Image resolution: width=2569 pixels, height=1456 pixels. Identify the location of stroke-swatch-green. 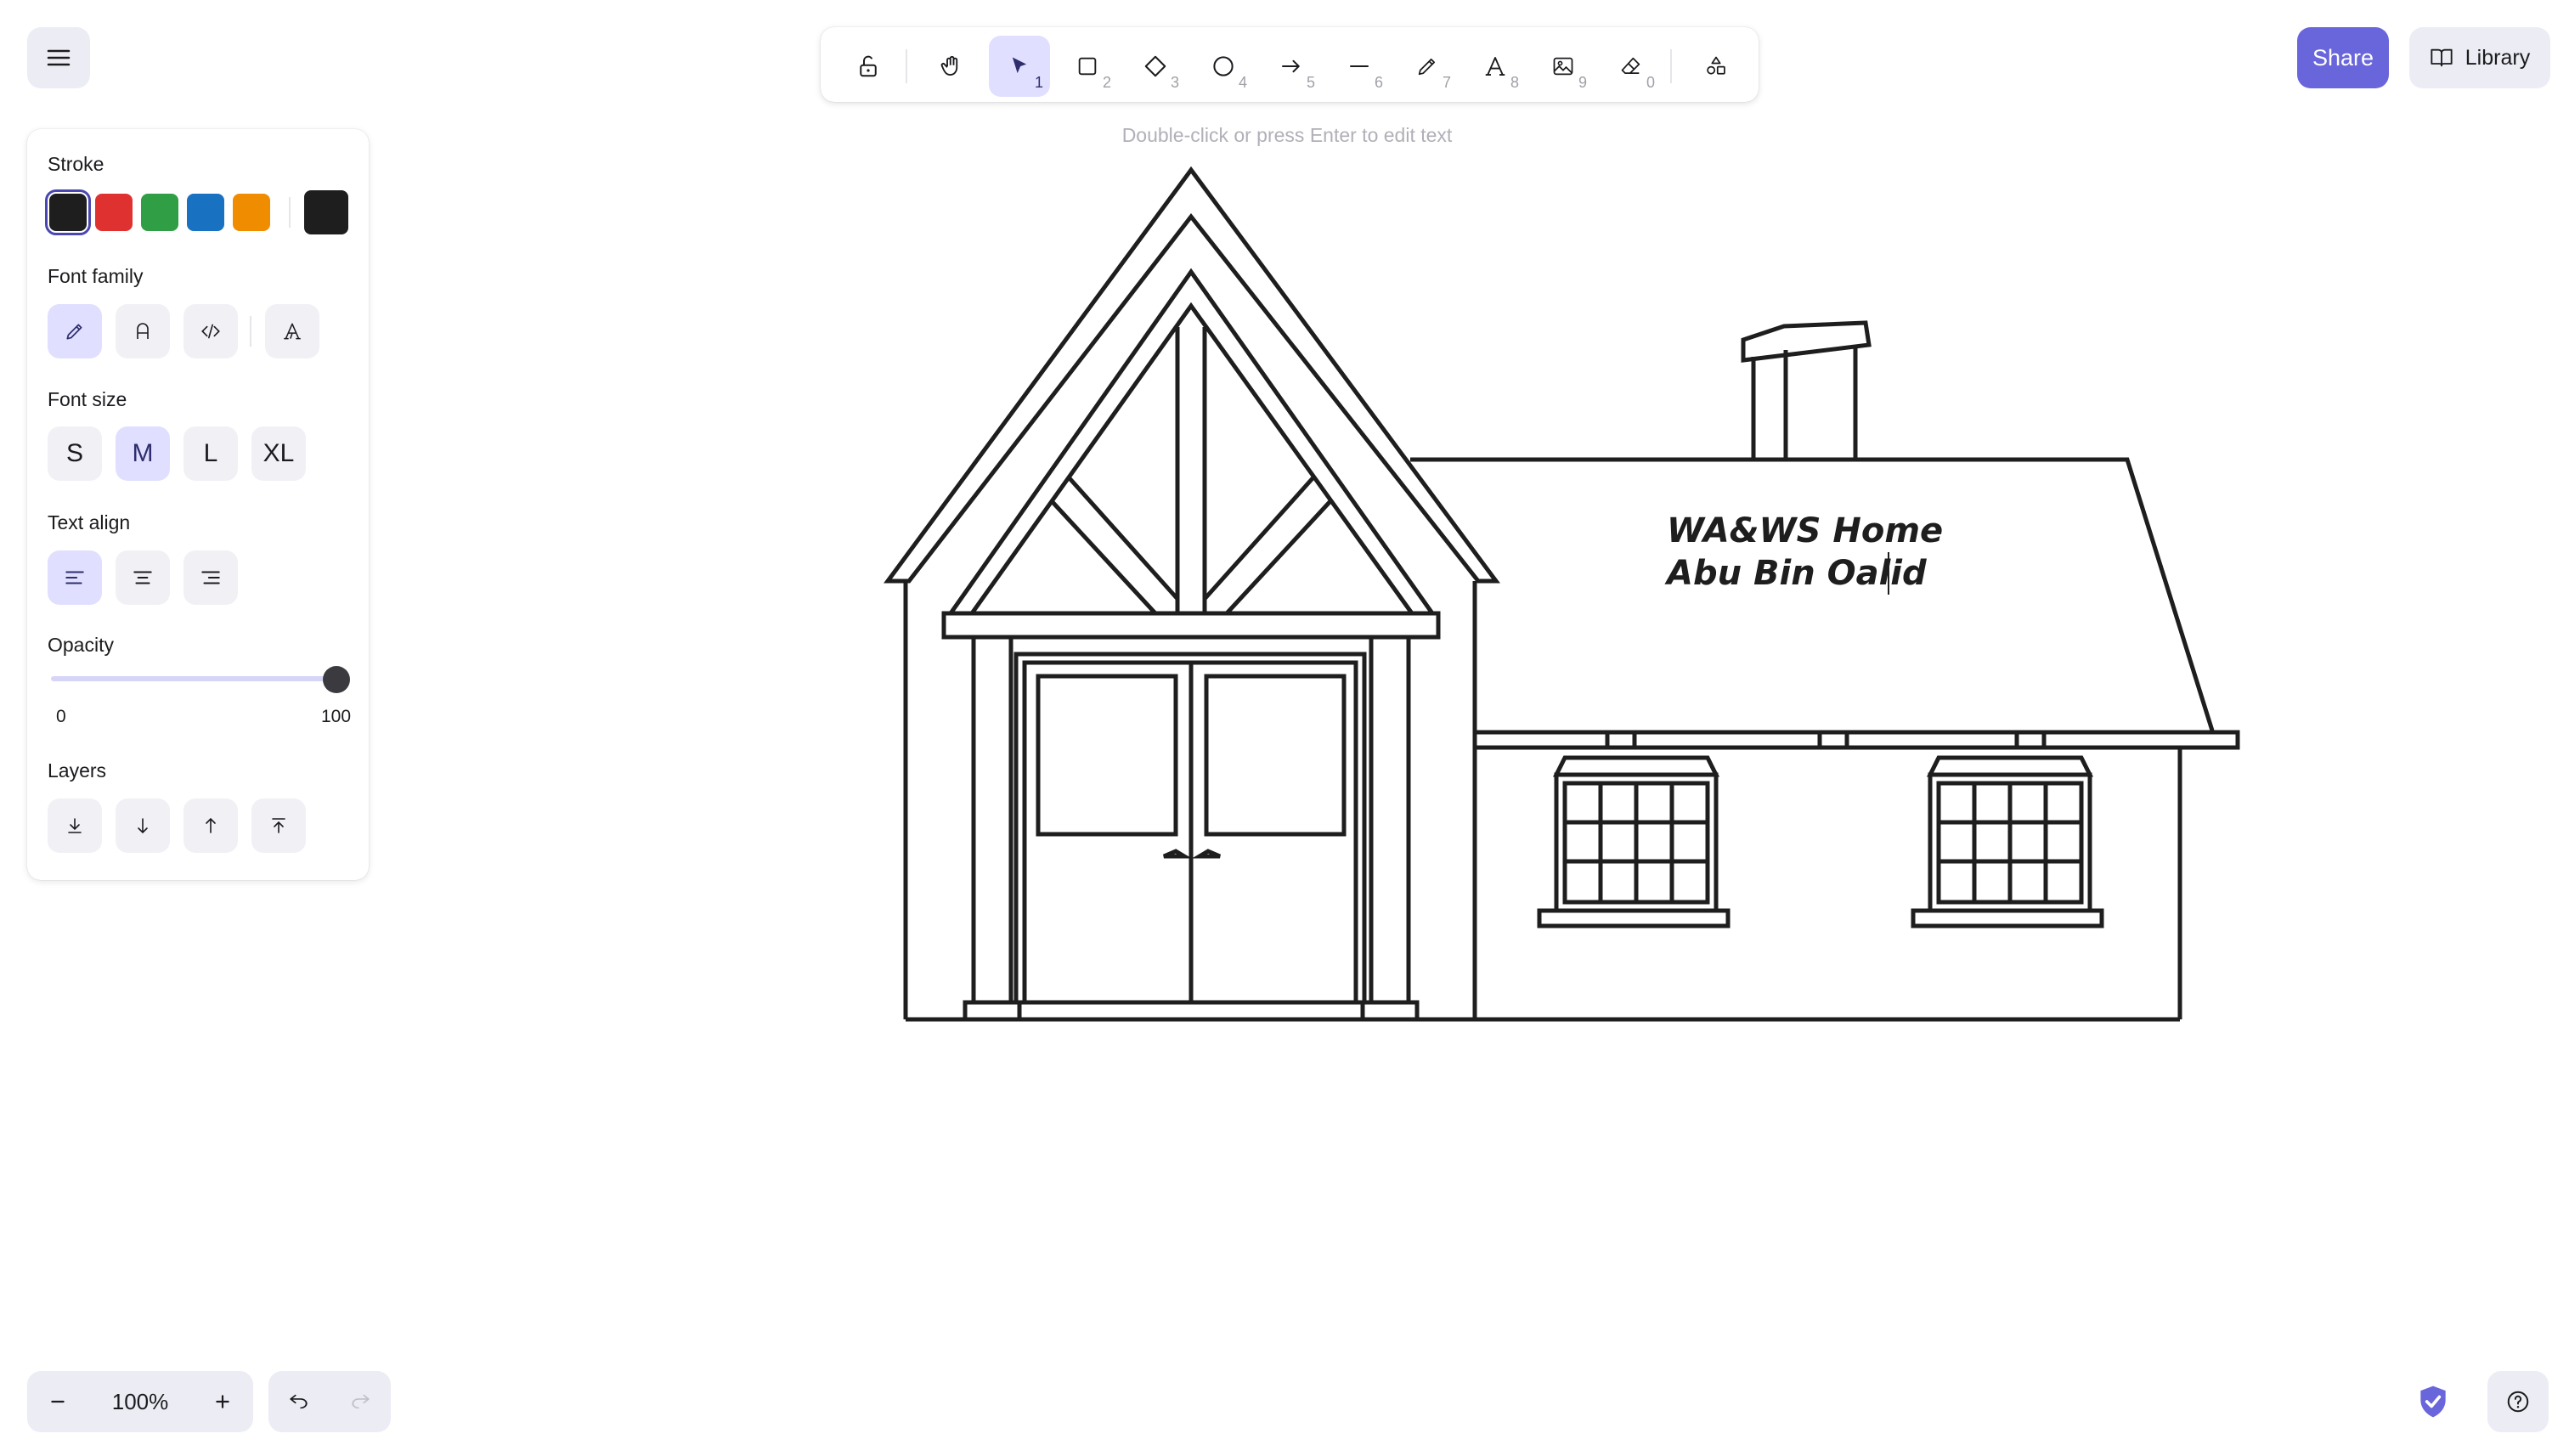
(160, 212).